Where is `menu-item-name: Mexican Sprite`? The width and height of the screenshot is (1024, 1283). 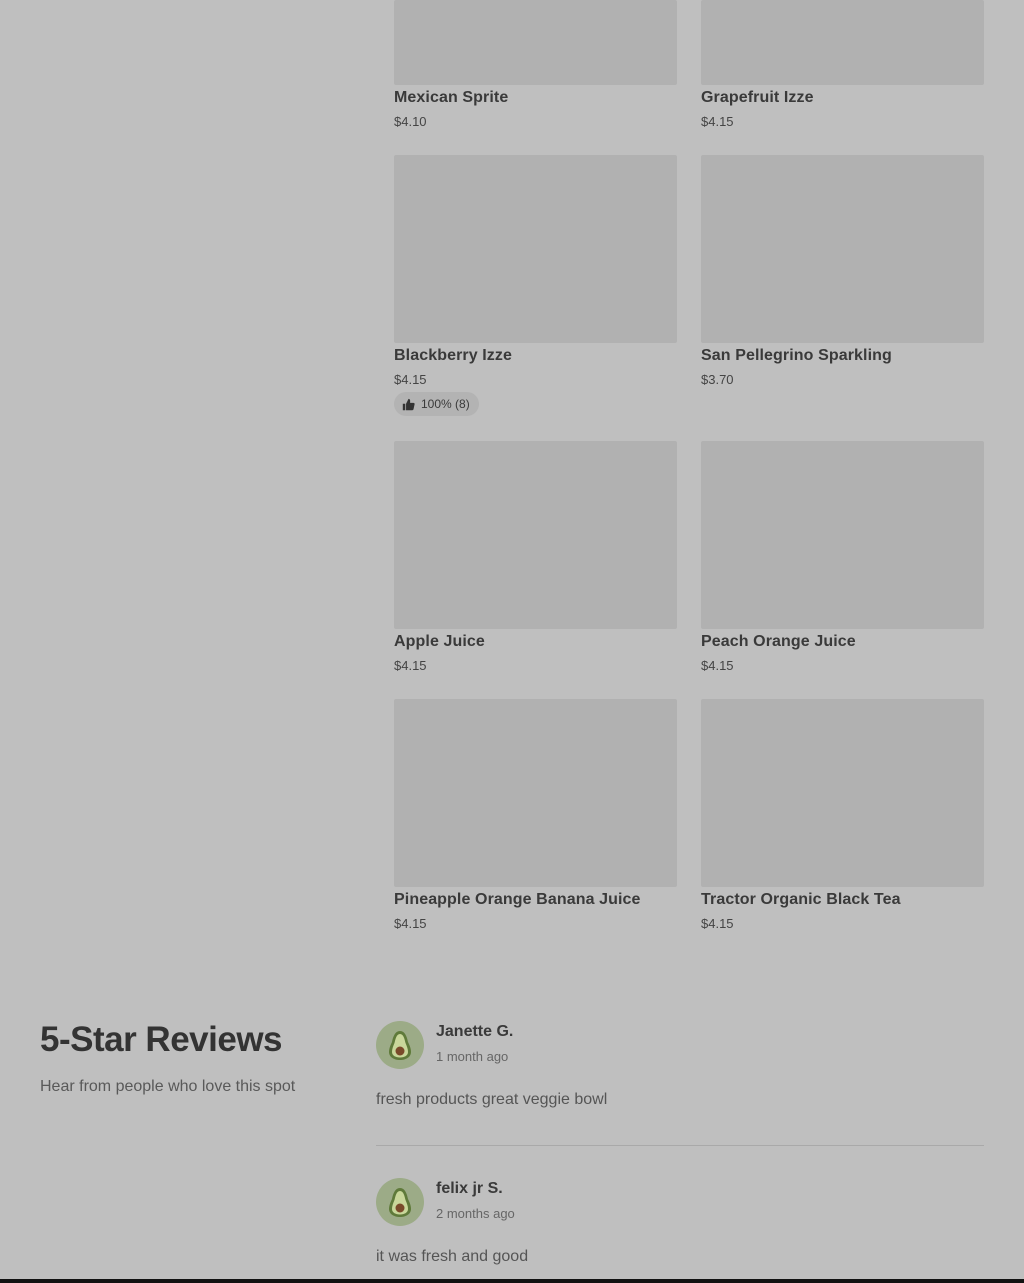
menu-item-name: Mexican Sprite is located at coordinates (451, 97).